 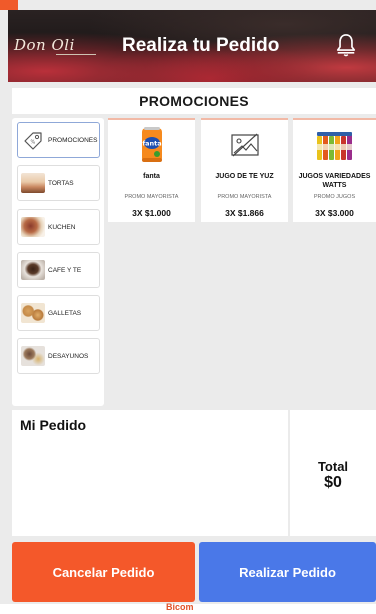 What do you see at coordinates (346, 45) in the screenshot?
I see `bell-icon` at bounding box center [346, 45].